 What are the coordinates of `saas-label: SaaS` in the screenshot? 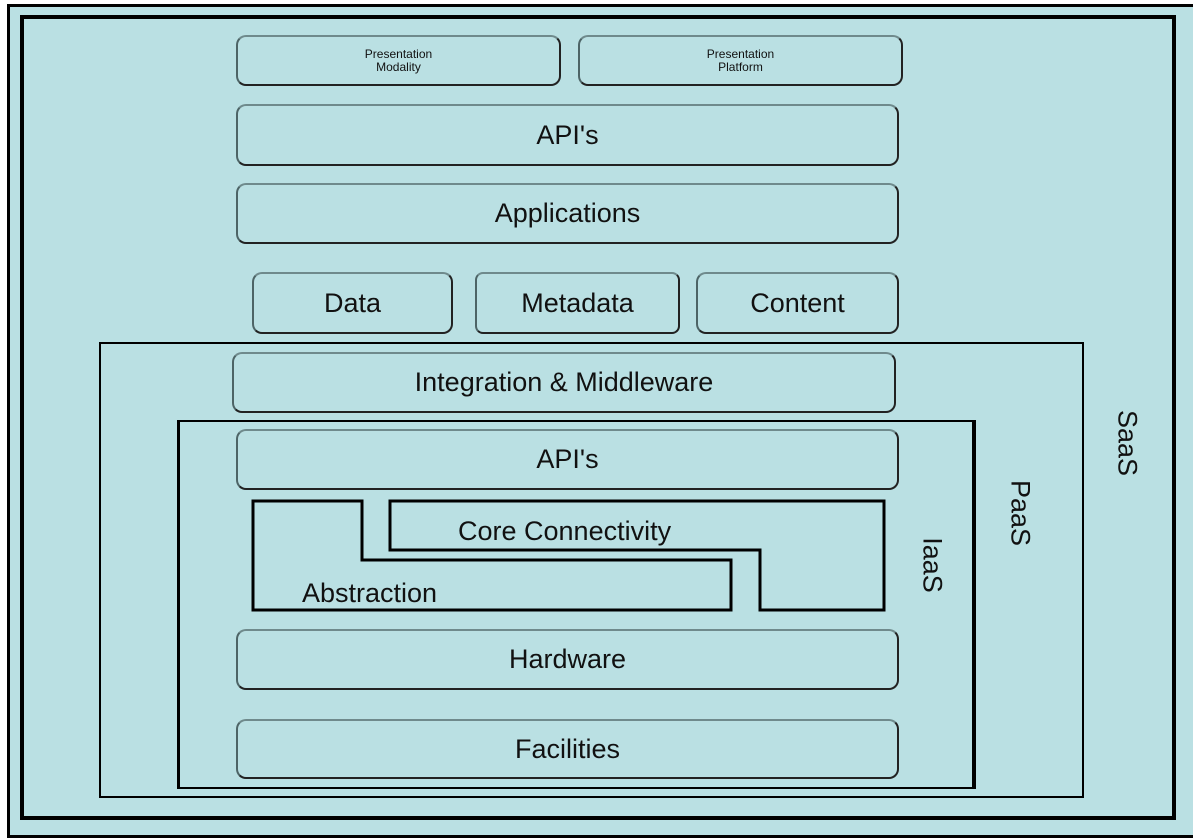 It's located at (1127, 443).